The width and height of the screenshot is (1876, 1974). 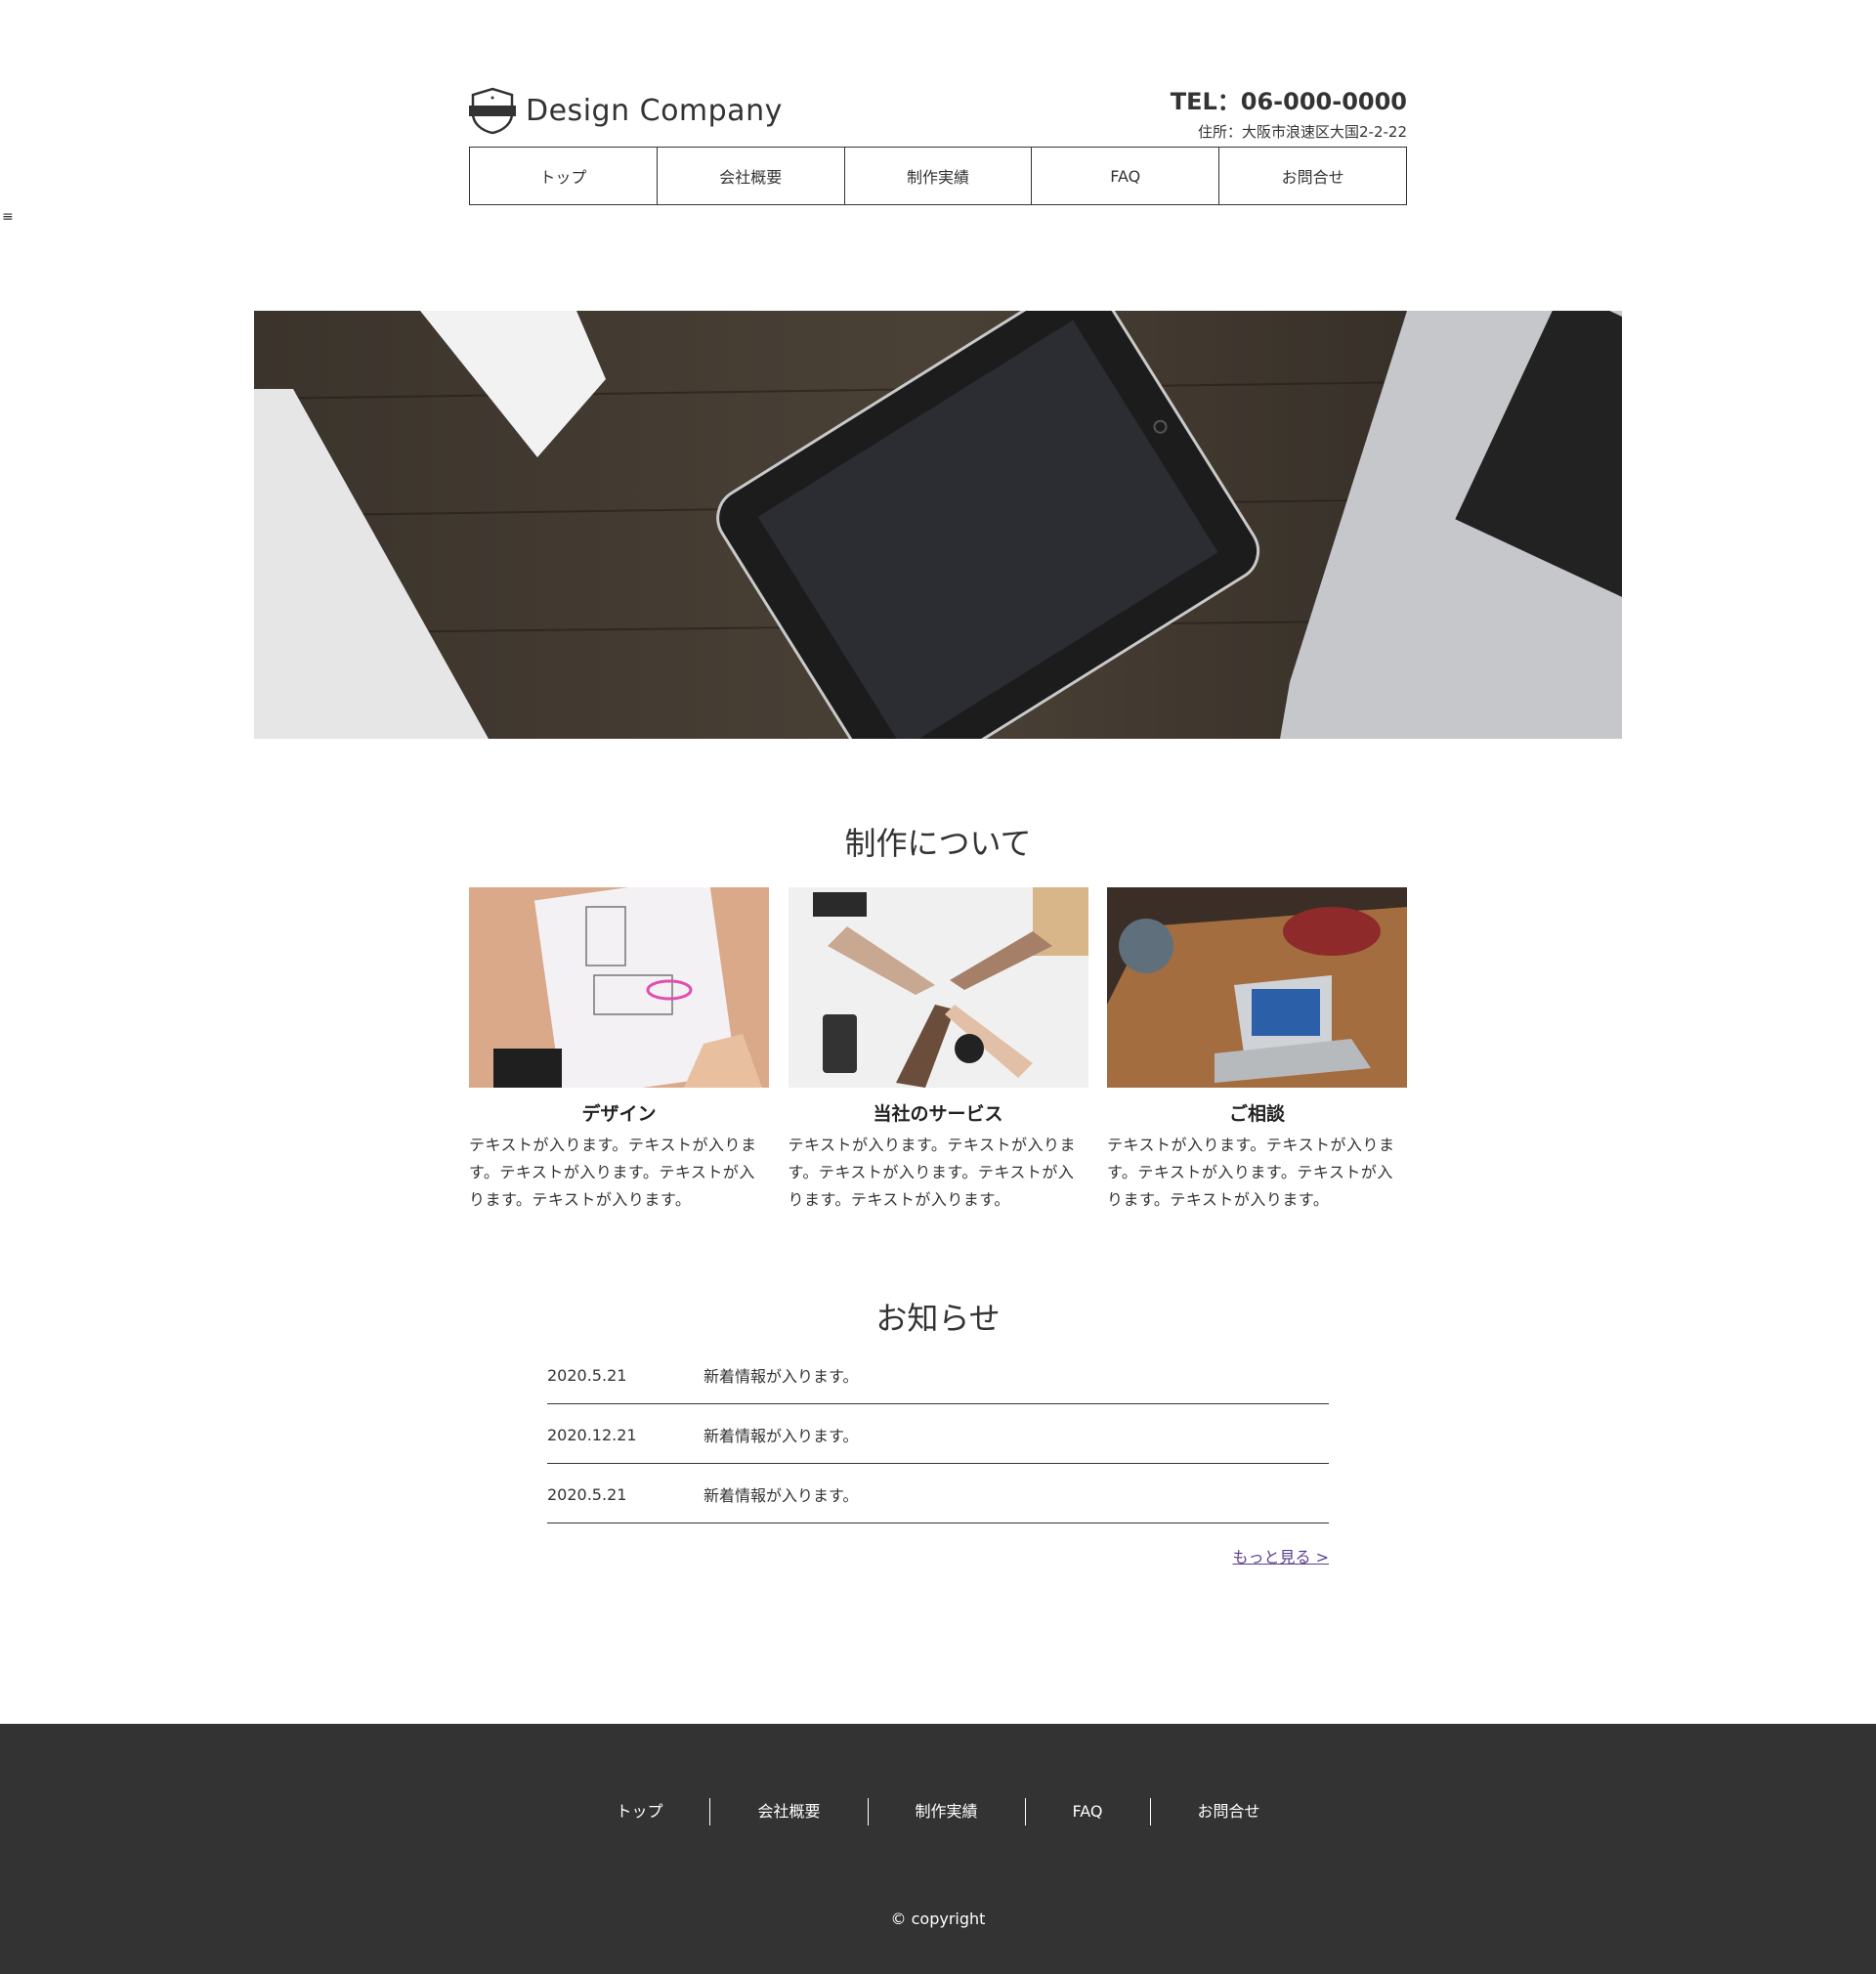 What do you see at coordinates (938, 987) in the screenshot?
I see `card-image-service` at bounding box center [938, 987].